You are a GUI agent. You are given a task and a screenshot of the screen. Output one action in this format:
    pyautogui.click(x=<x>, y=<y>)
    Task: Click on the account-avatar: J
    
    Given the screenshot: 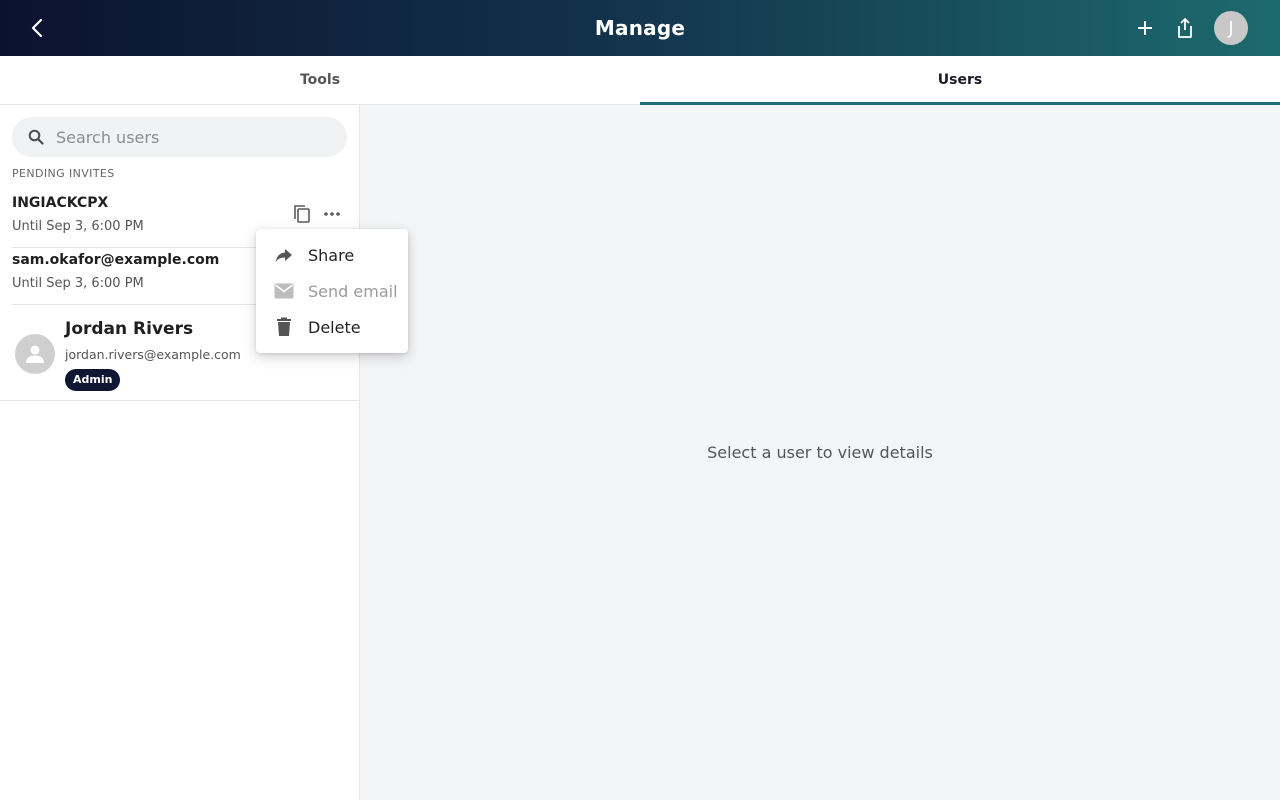 What is the action you would take?
    pyautogui.click(x=1231, y=28)
    